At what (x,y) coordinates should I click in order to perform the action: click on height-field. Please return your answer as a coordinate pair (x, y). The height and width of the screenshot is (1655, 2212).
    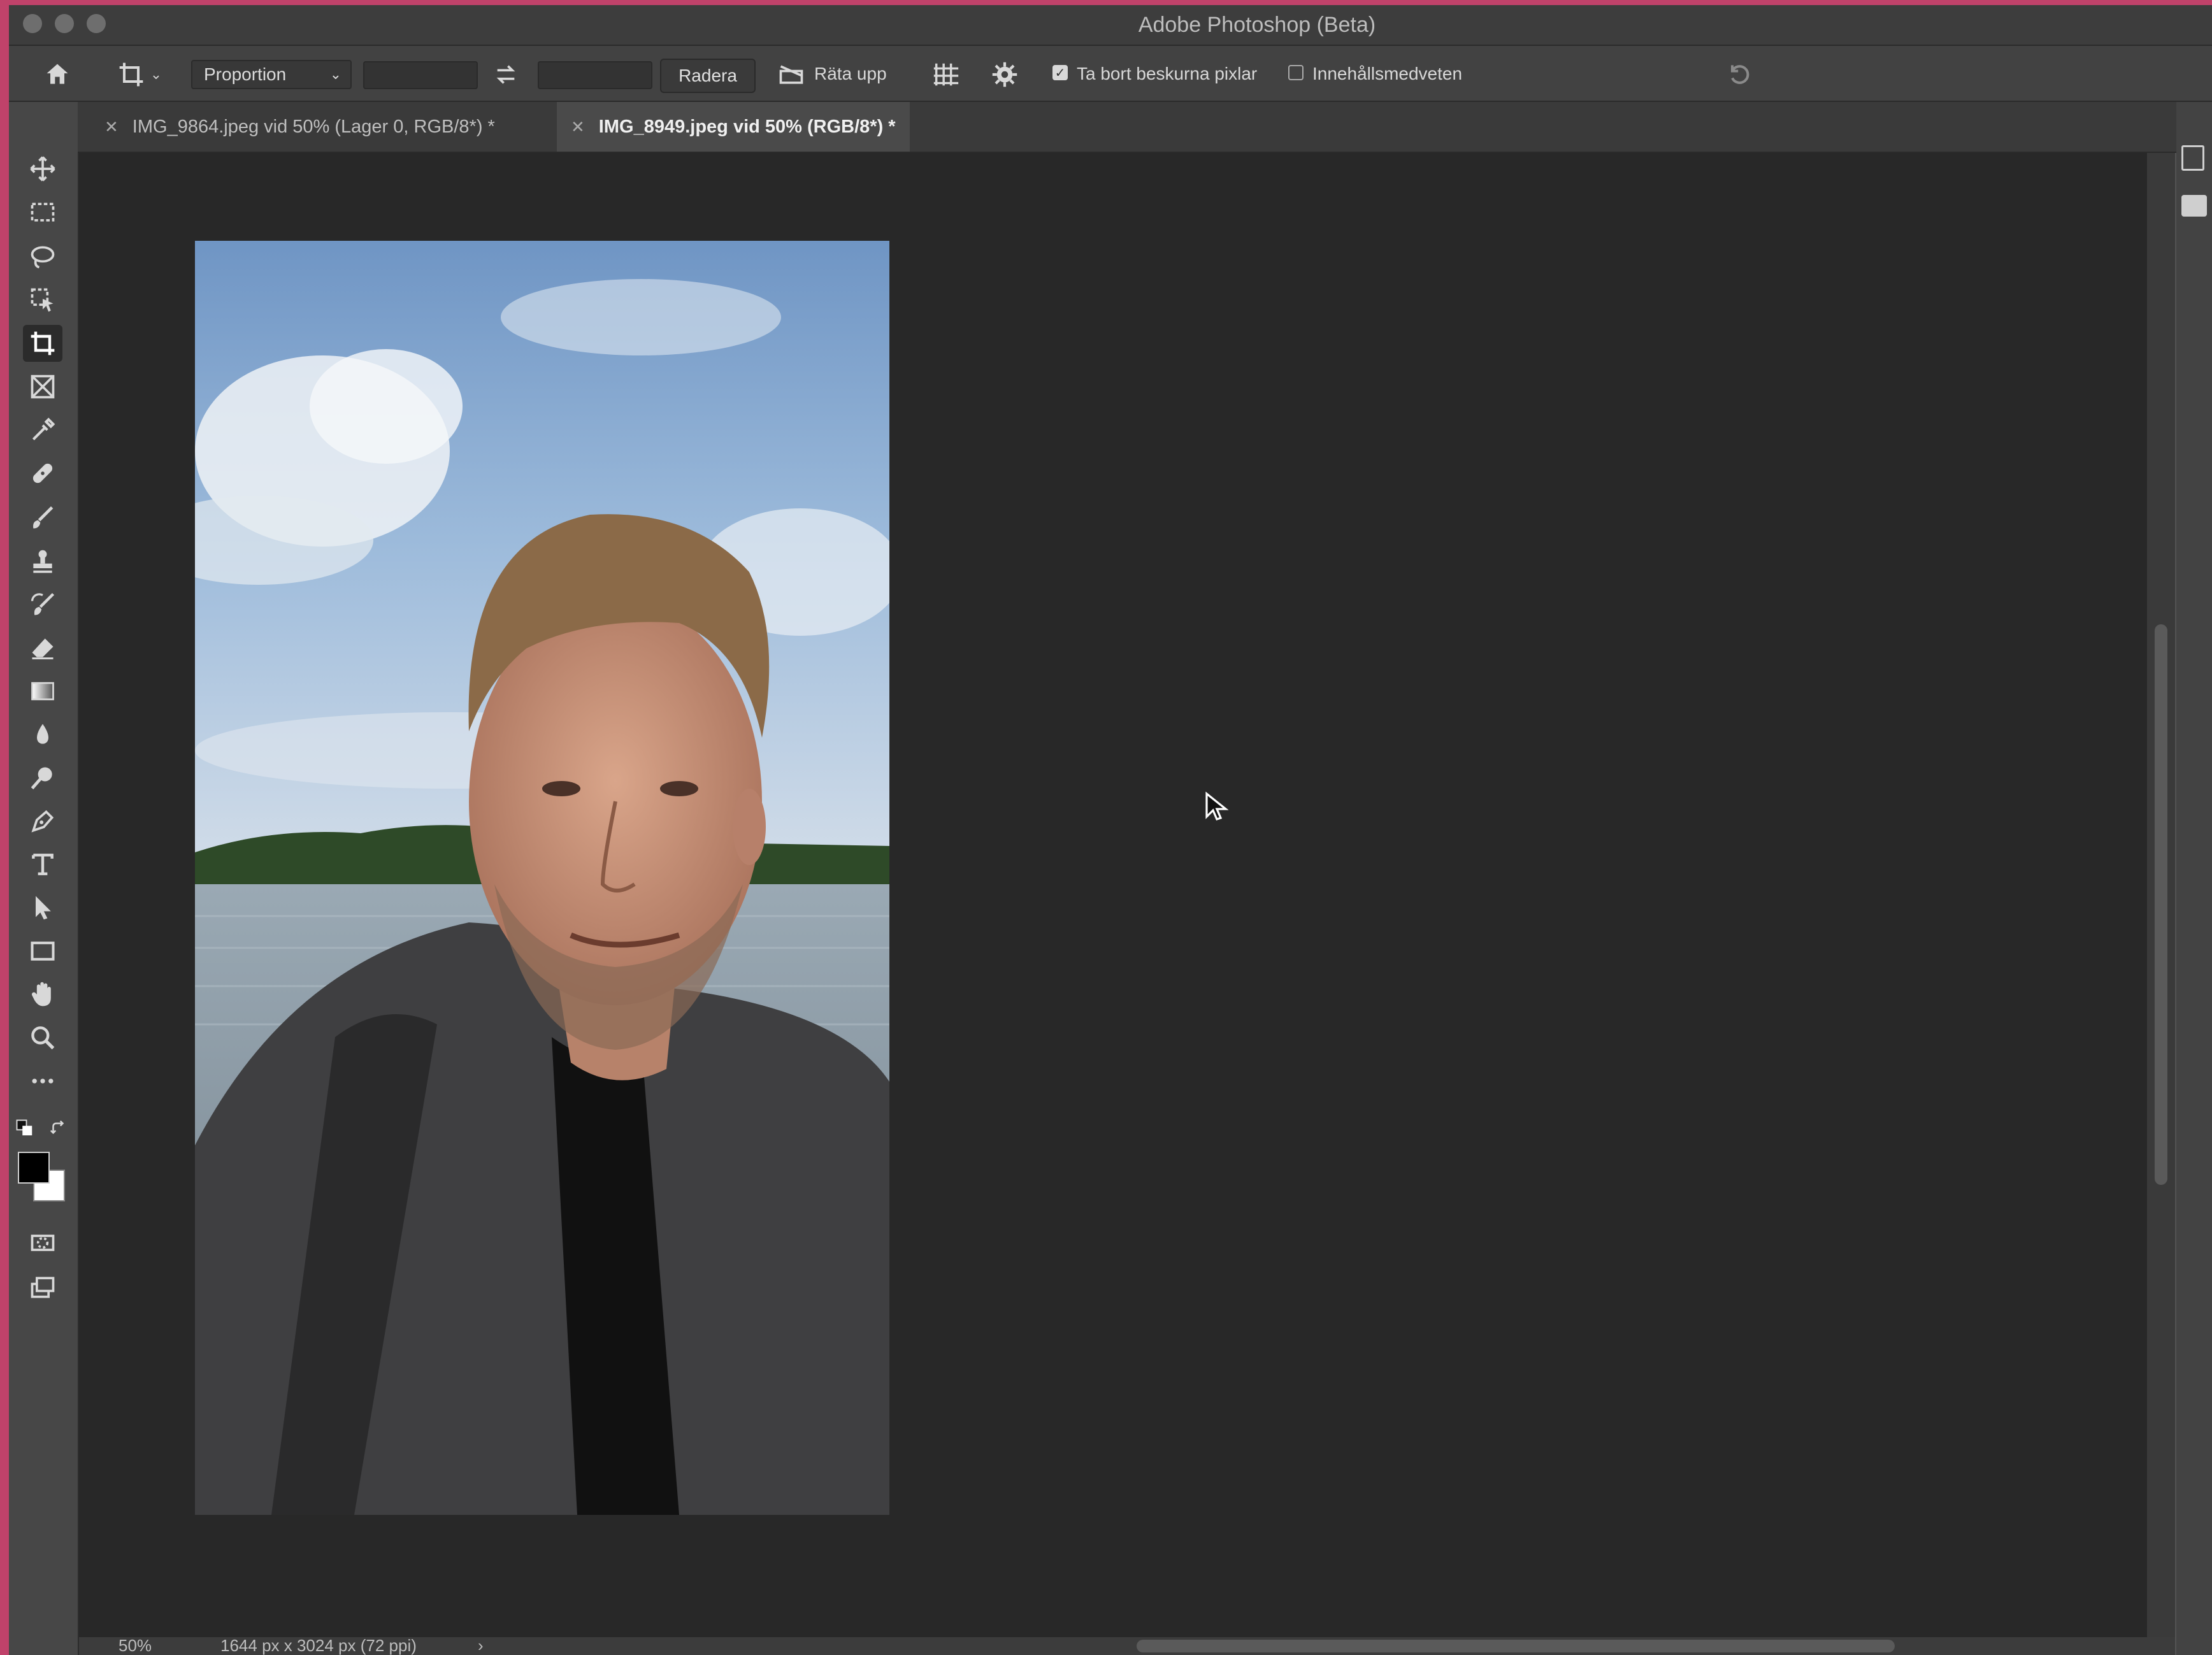
    Looking at the image, I should click on (595, 75).